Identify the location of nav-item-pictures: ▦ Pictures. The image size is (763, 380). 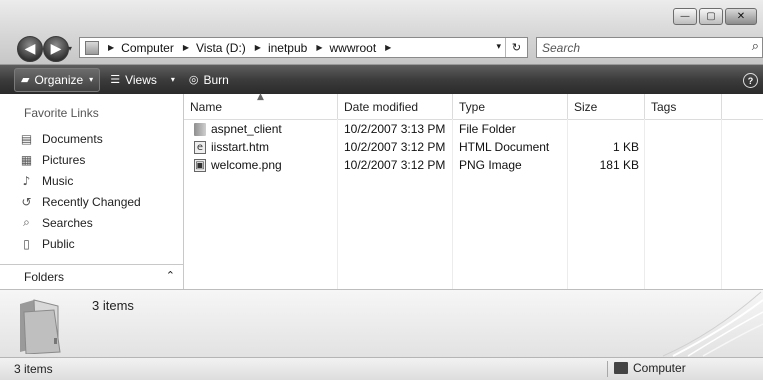
(80, 159).